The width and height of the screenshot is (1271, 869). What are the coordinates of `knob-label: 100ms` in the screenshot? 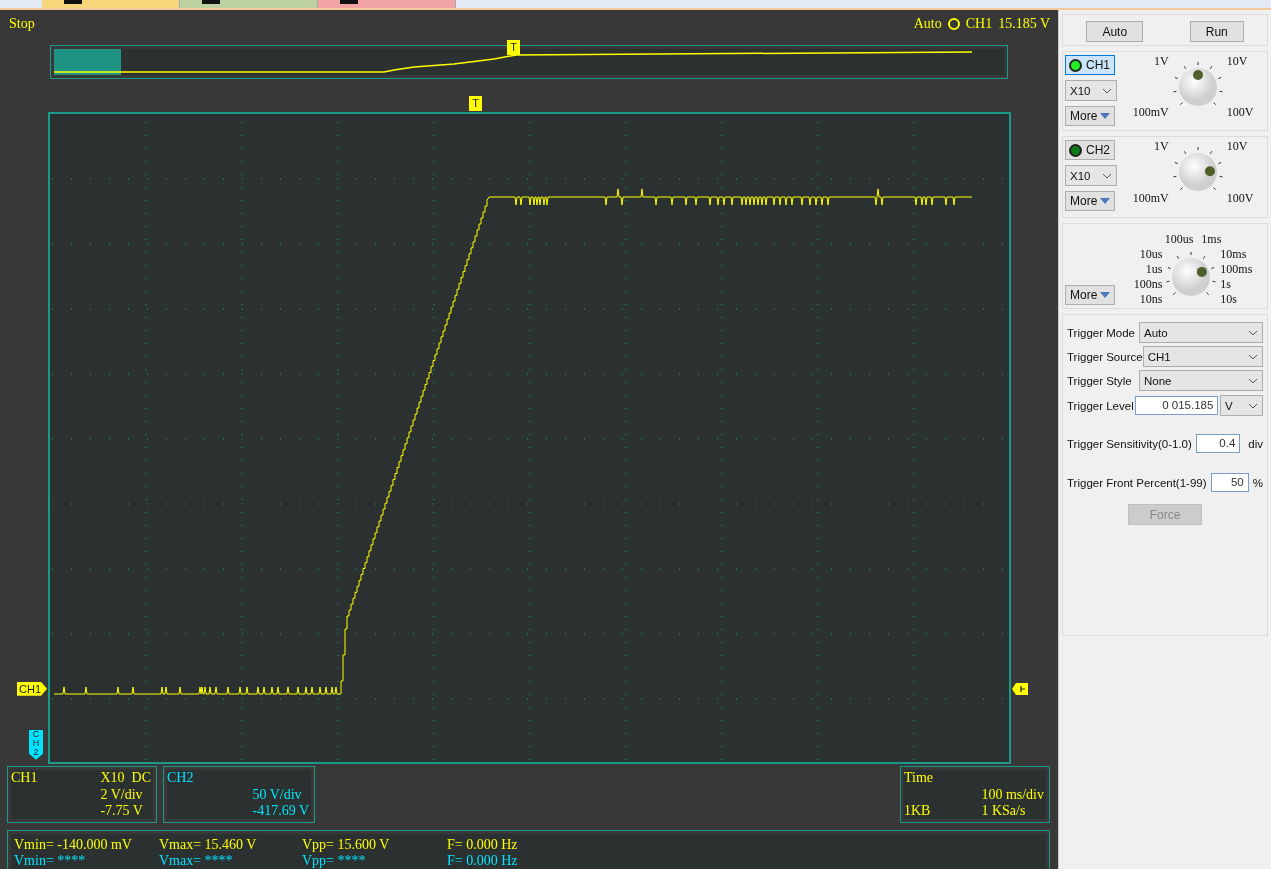 It's located at (1236, 269).